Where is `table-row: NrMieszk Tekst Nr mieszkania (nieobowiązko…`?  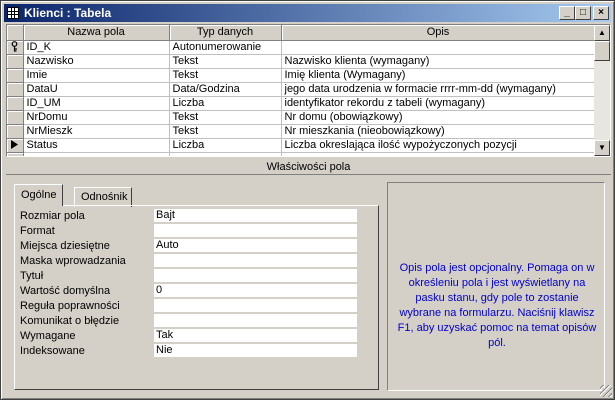 table-row: NrMieszk Tekst Nr mieszkania (nieobowiązko… is located at coordinates (301, 131).